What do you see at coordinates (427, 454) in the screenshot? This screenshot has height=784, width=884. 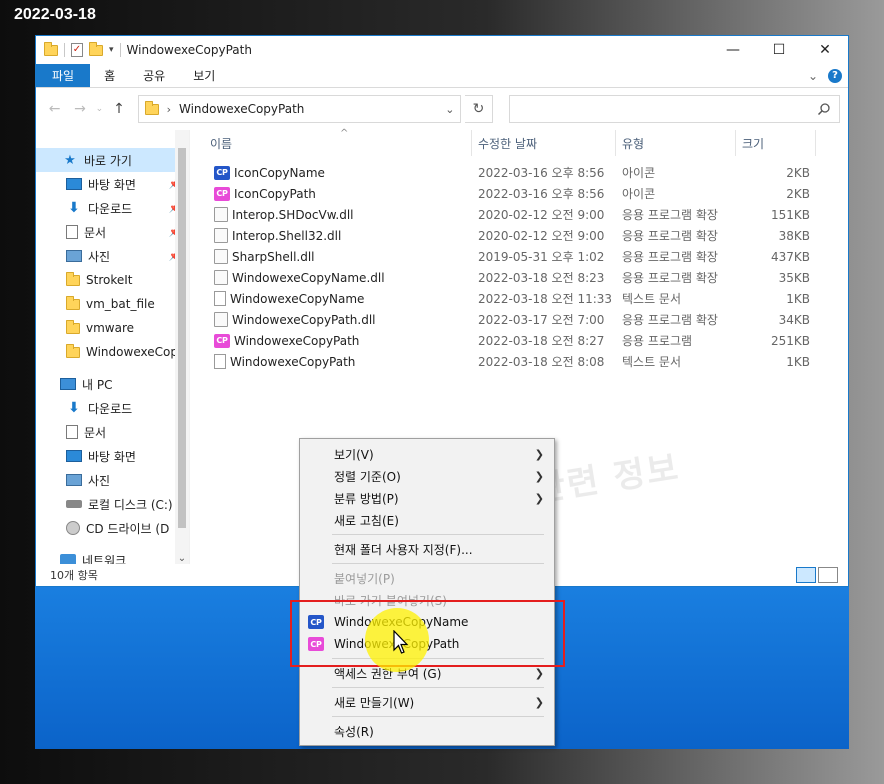 I see `menu-item-view: 보기(V) ❯` at bounding box center [427, 454].